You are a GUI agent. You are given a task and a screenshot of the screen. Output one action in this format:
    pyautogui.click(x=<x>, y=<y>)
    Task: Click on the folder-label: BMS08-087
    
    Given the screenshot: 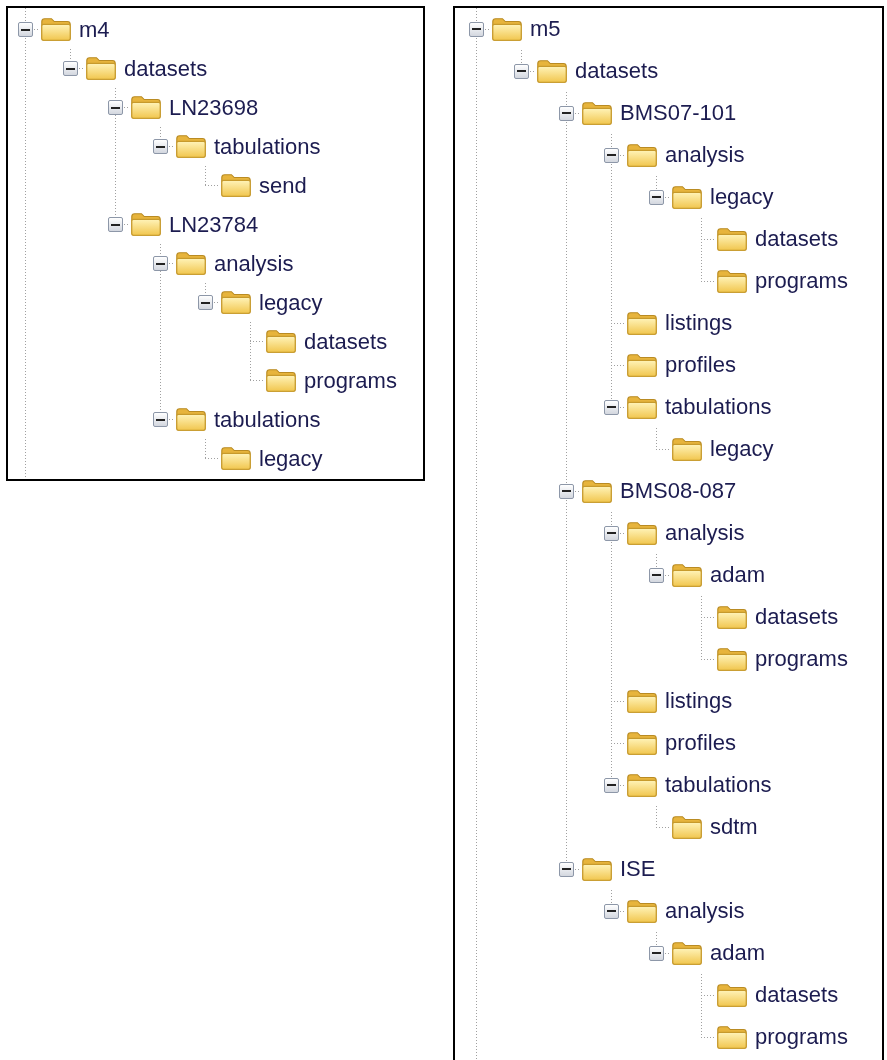 What is the action you would take?
    pyautogui.click(x=678, y=491)
    